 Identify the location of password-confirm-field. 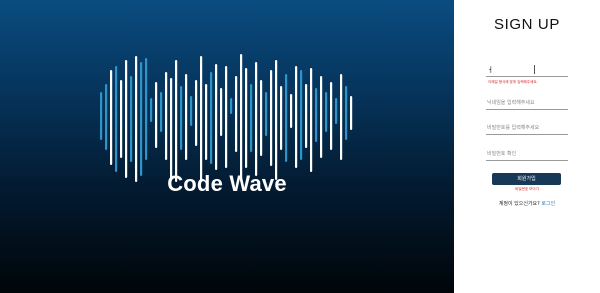
(528, 154).